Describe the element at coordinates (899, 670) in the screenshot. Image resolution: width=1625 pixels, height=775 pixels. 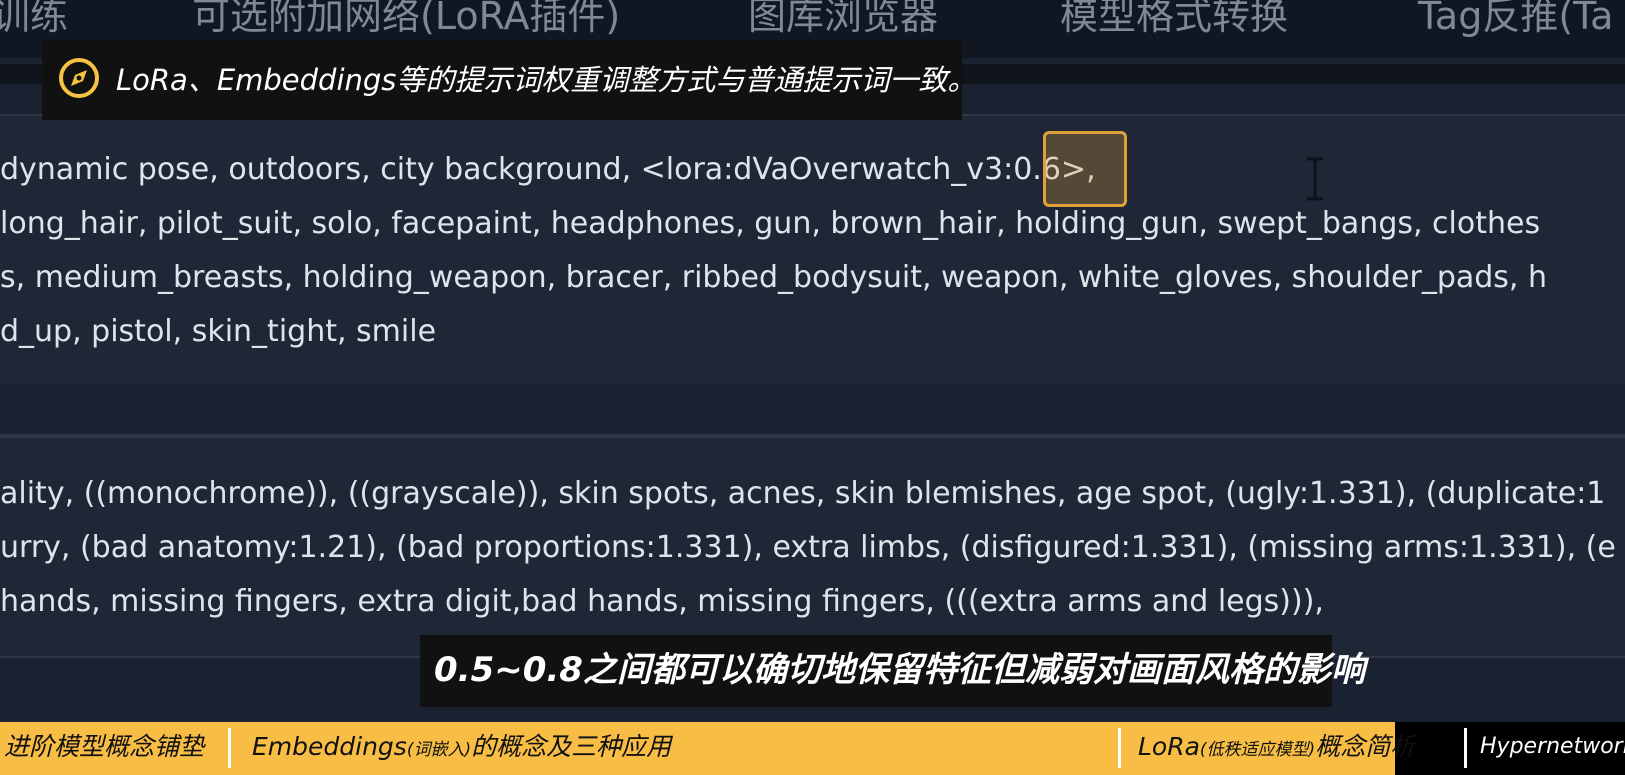
I see `subtitle: 0.5~0.8之间都可以确切地保留特征但减弱对画面风格的影响` at that location.